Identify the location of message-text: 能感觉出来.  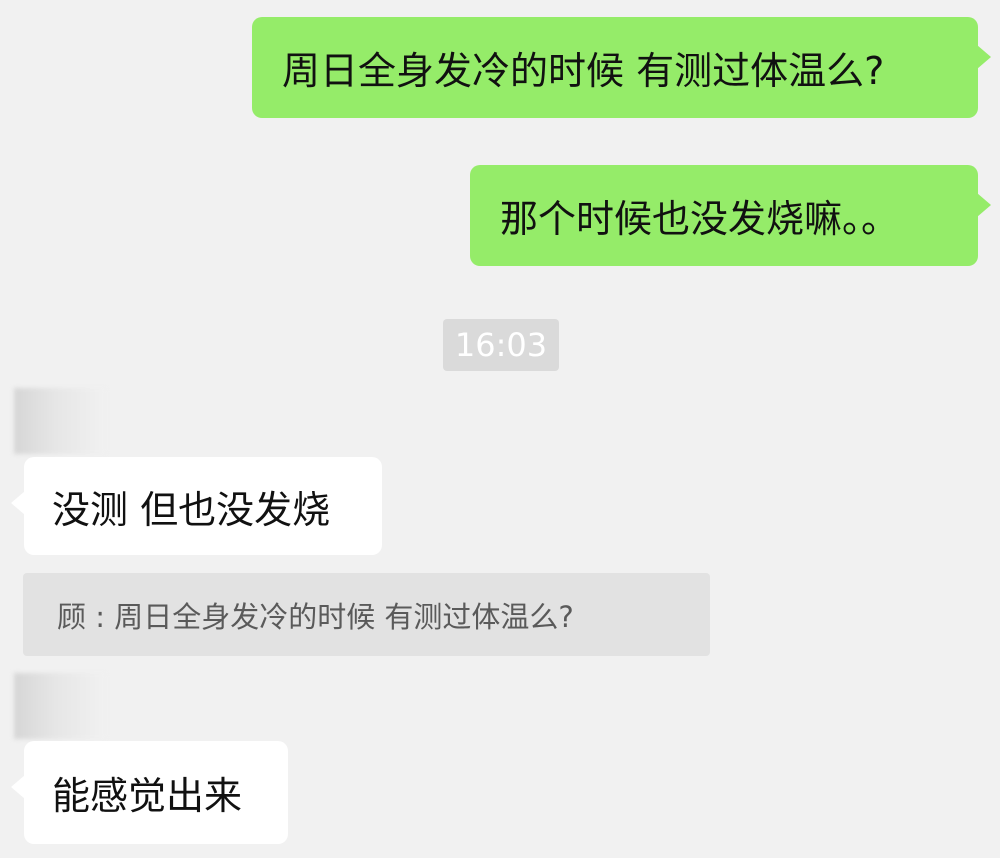
(147, 796).